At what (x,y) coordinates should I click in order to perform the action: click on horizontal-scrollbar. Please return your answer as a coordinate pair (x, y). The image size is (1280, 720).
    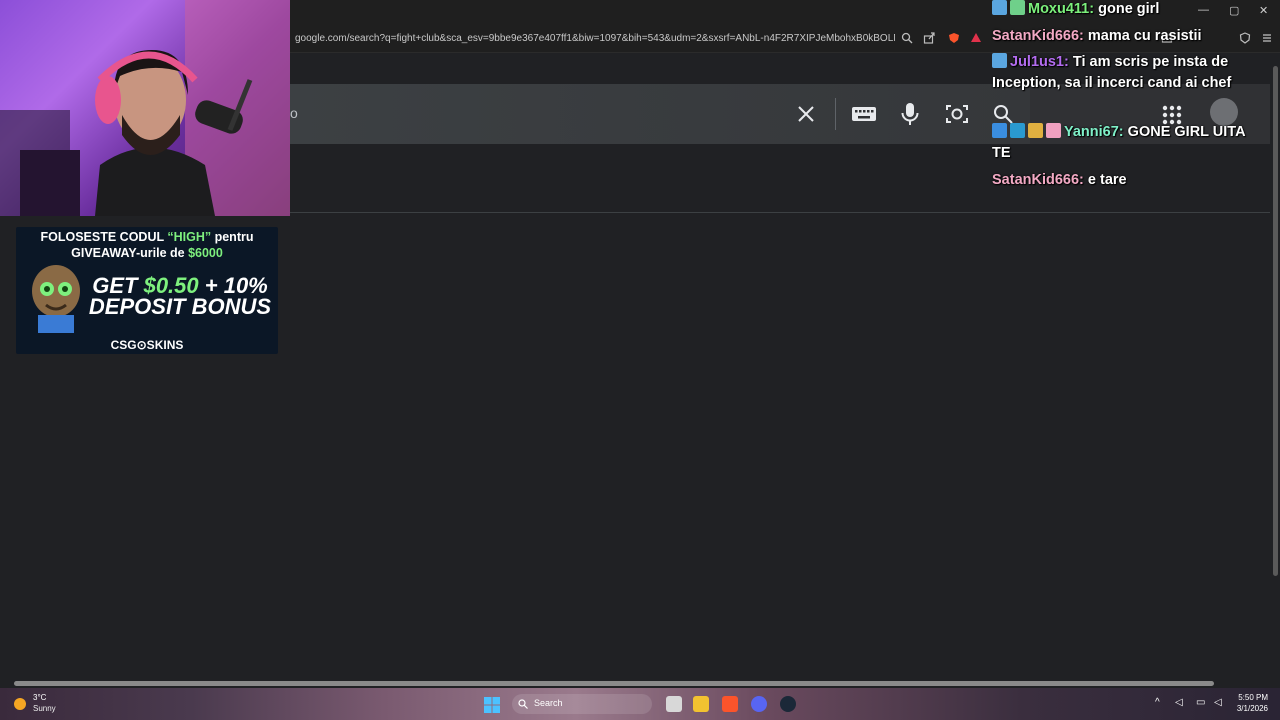
    Looking at the image, I should click on (636, 683).